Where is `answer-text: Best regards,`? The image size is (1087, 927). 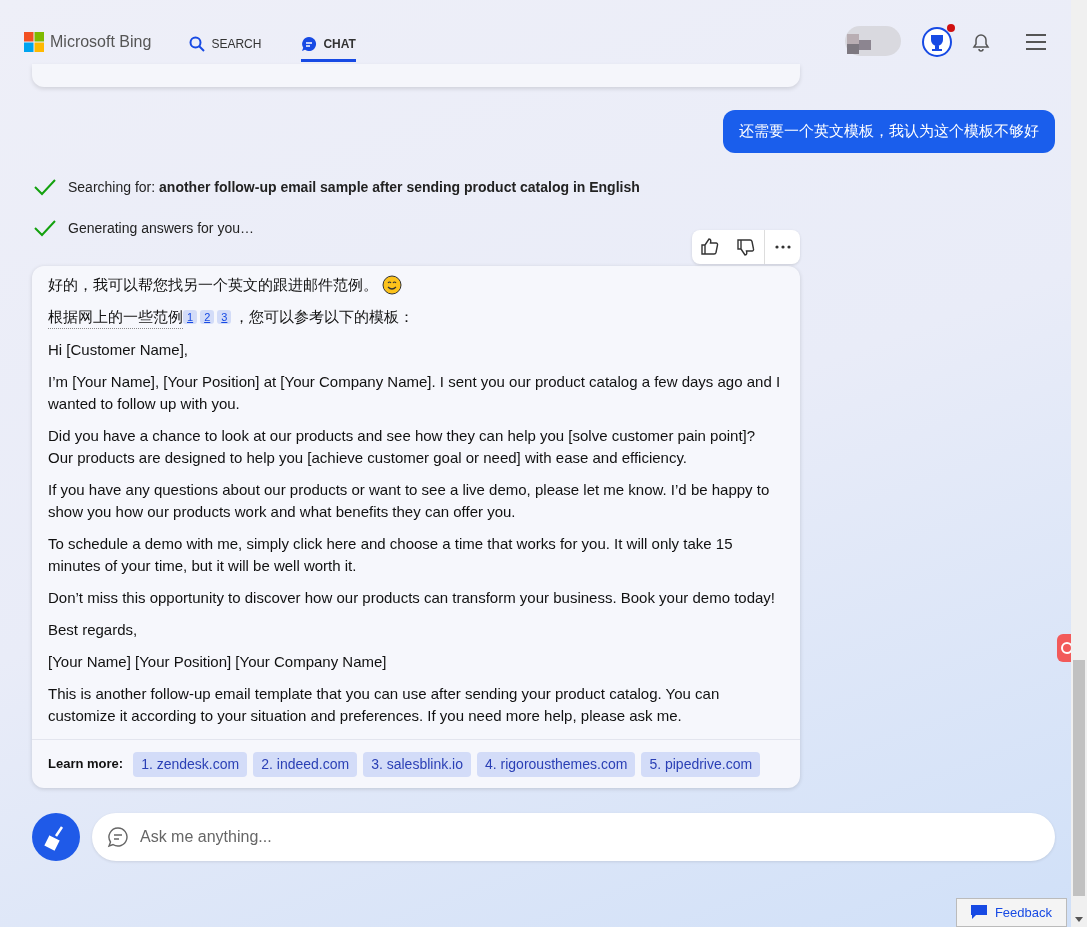 answer-text: Best regards, is located at coordinates (93, 629).